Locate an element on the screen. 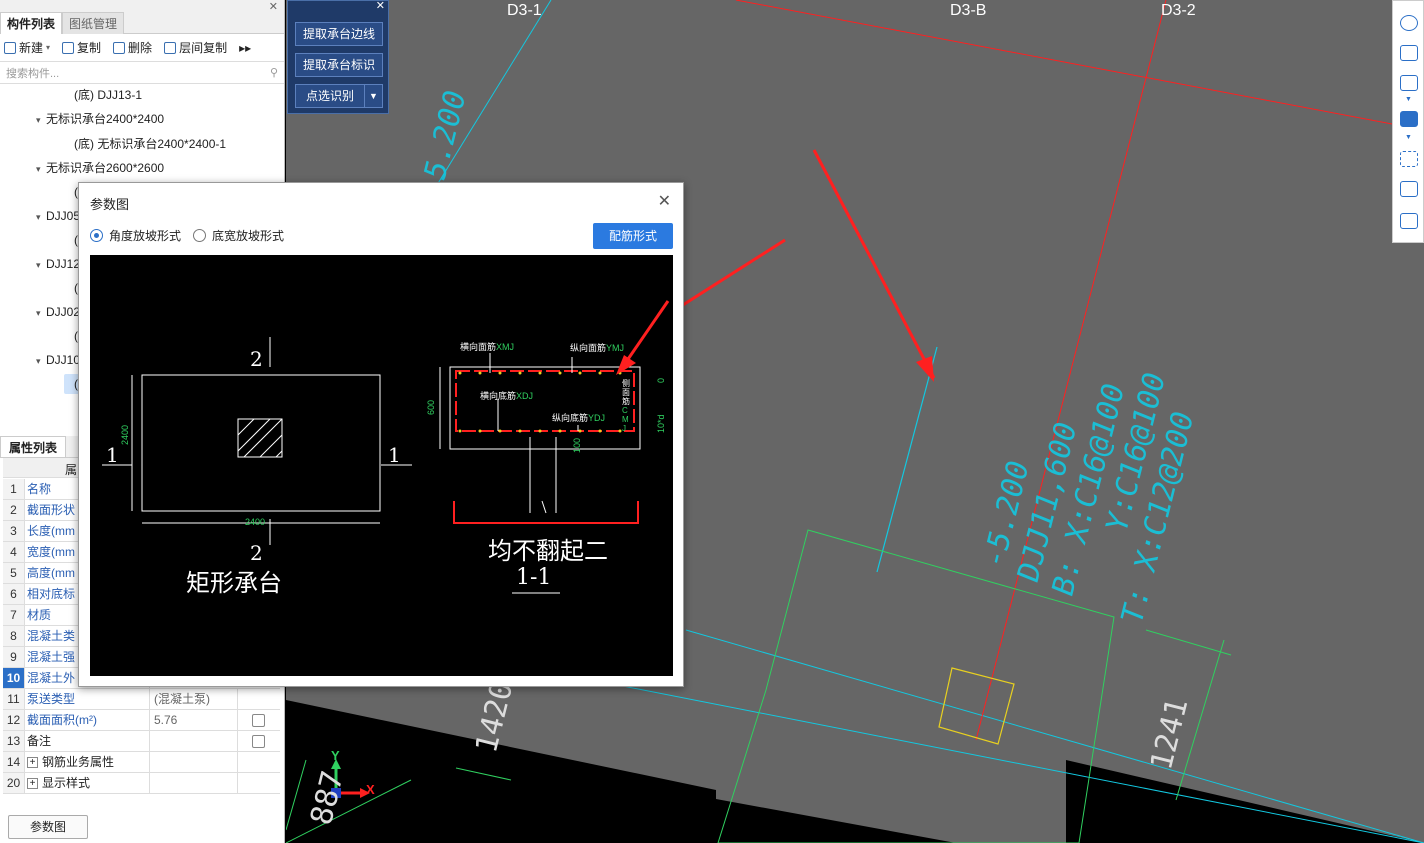 This screenshot has height=843, width=1424. tree-group: ▾ DJJ12 is located at coordinates (58, 264).